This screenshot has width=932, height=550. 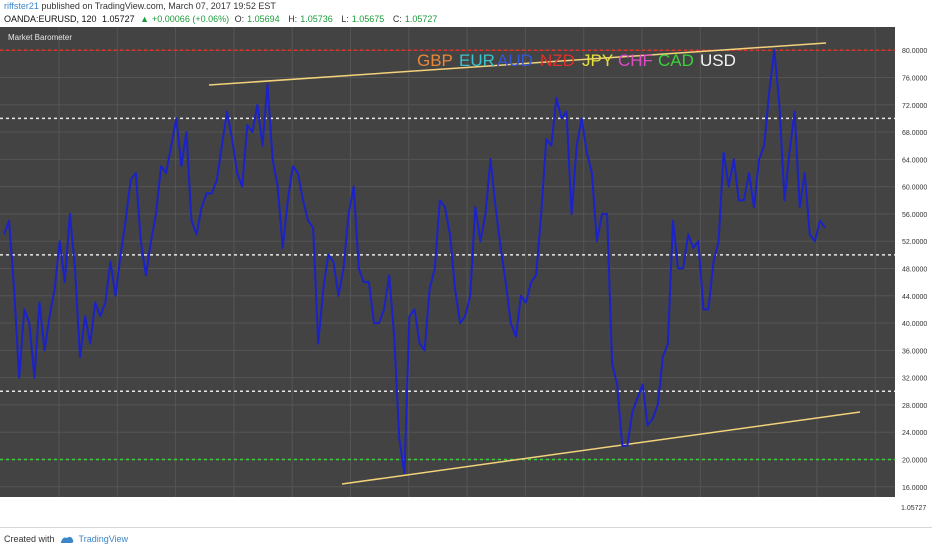 I want to click on price-change: +0.00066 (+0.06%), so click(x=191, y=19).